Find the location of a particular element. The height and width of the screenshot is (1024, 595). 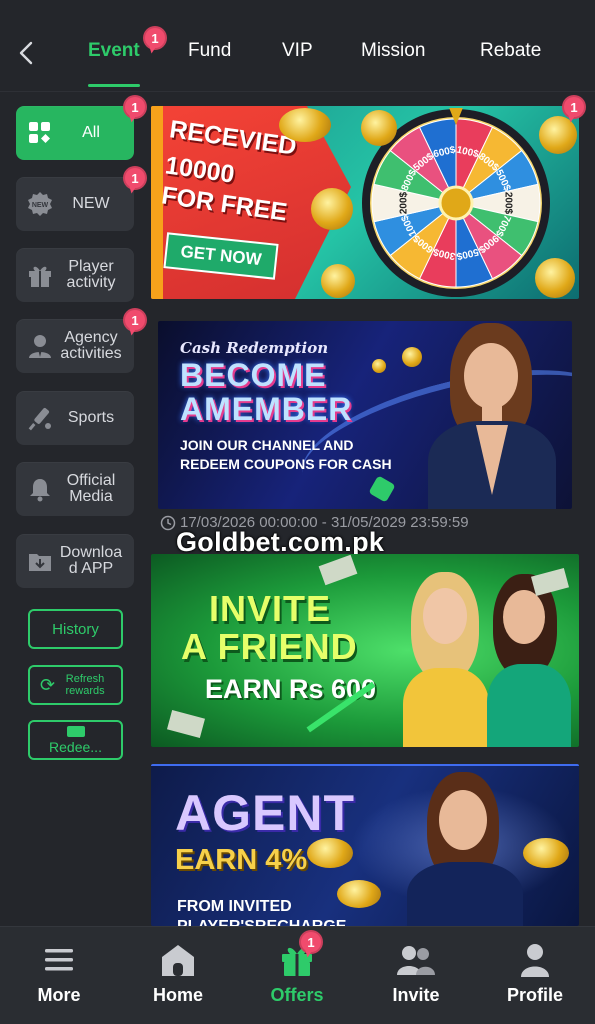

refresh-icon: ⟳ is located at coordinates (47, 685).